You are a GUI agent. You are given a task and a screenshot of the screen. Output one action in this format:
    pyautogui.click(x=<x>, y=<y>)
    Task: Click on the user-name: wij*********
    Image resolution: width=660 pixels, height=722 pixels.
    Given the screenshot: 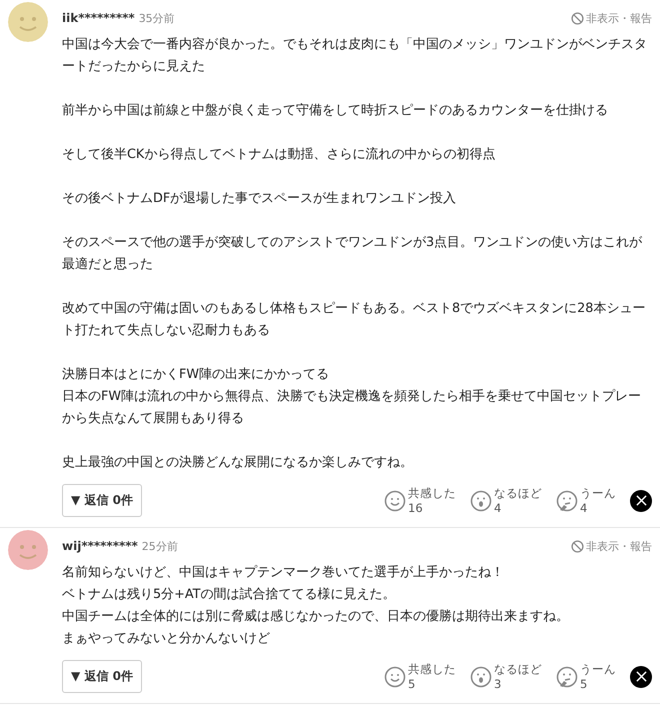 What is the action you would take?
    pyautogui.click(x=100, y=546)
    